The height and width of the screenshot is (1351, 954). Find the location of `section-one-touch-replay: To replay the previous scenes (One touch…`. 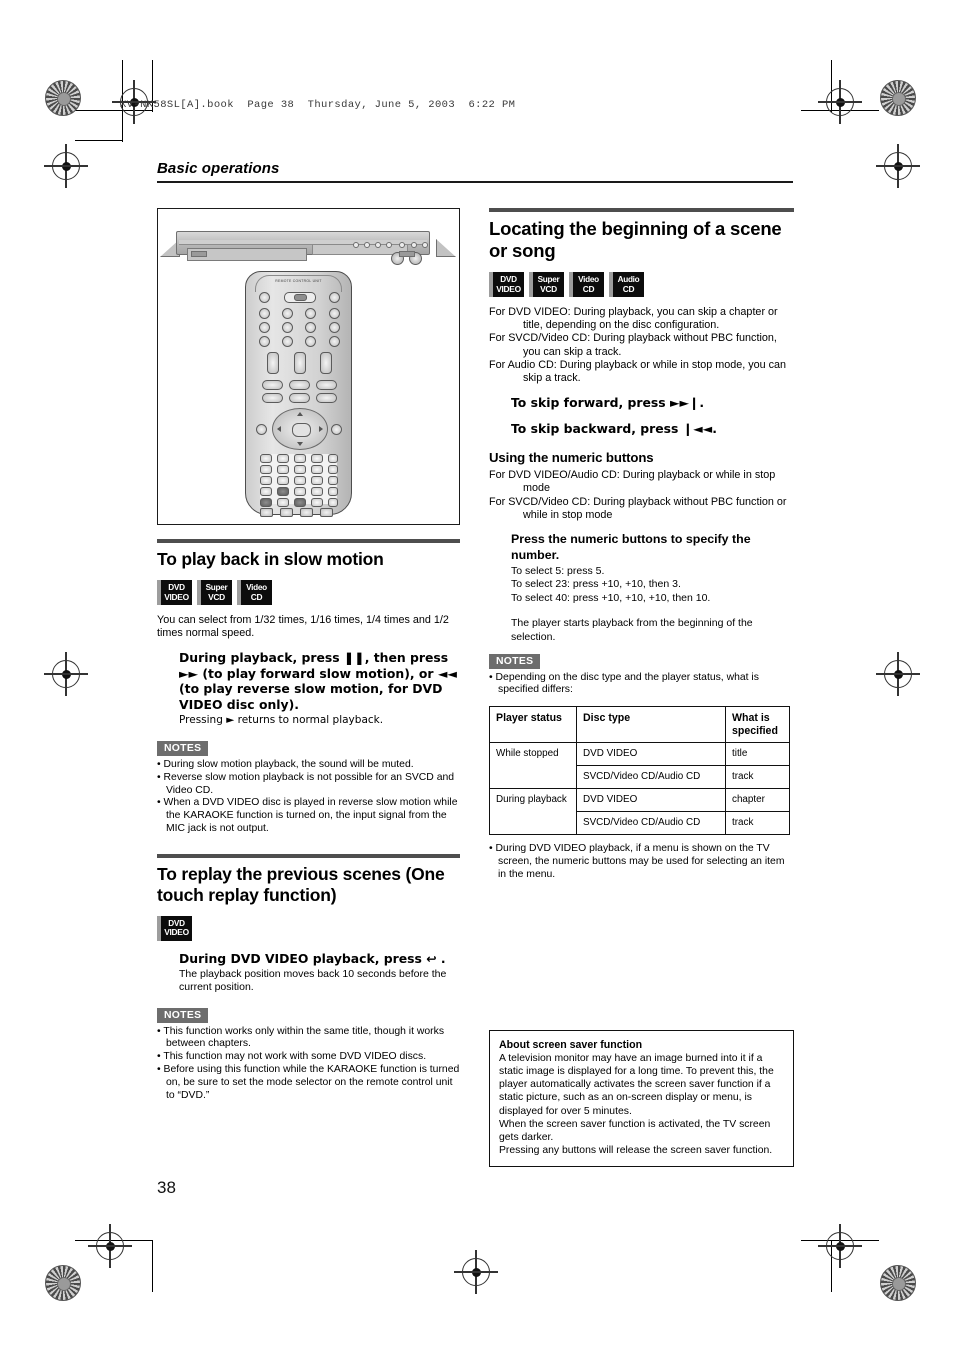

section-one-touch-replay: To replay the previous scenes (One touch… is located at coordinates (308, 978).